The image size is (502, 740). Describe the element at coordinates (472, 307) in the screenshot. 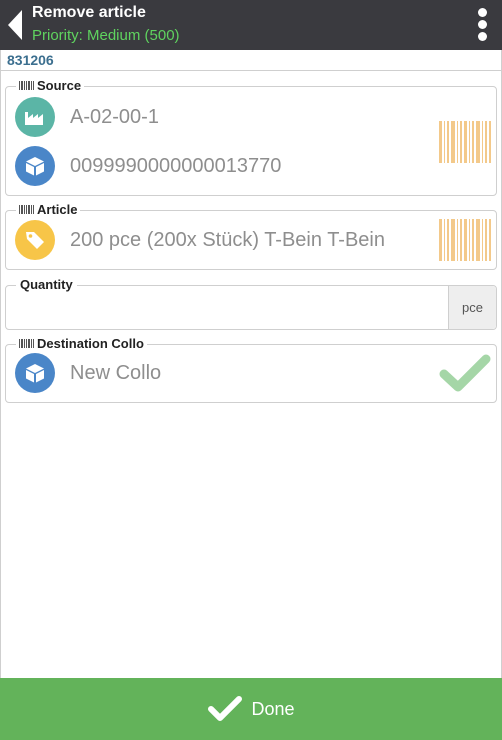

I see `quantity-unit: pce` at that location.